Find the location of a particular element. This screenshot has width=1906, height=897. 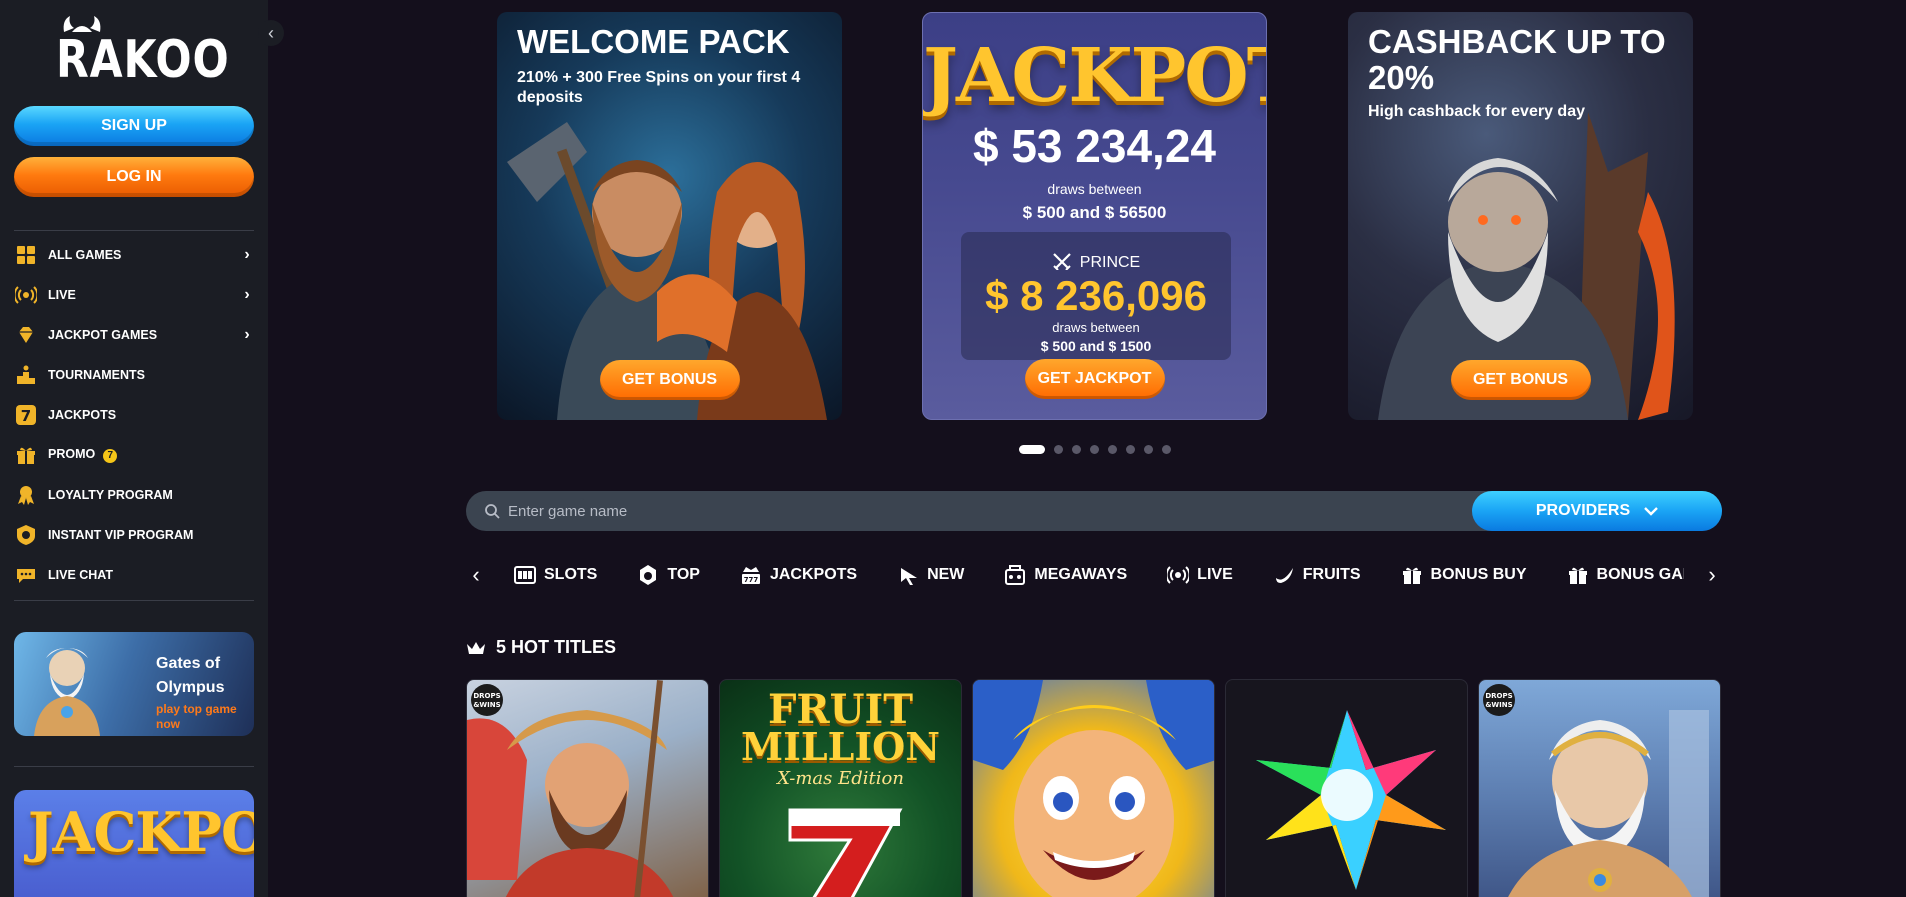

crossed-swords-icon is located at coordinates (1061, 262).